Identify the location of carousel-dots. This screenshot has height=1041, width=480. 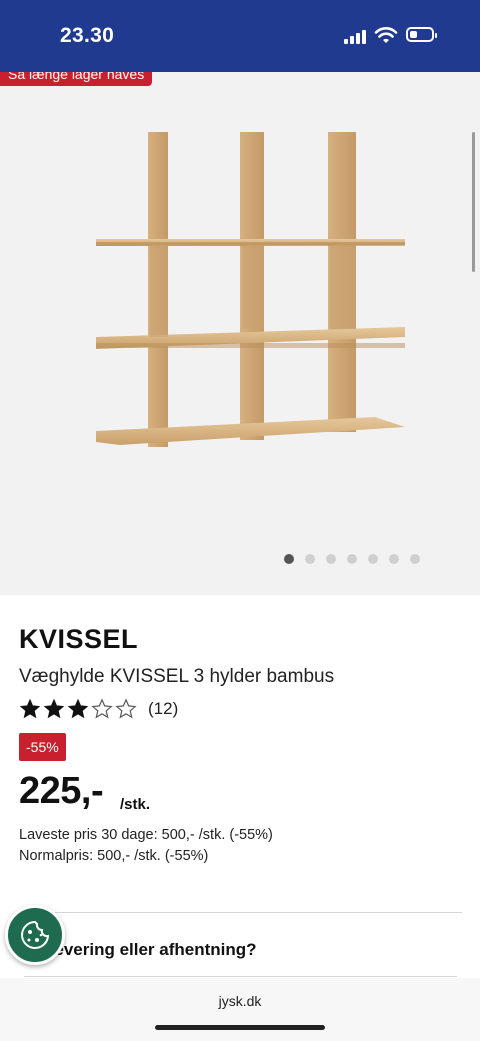
(352, 560).